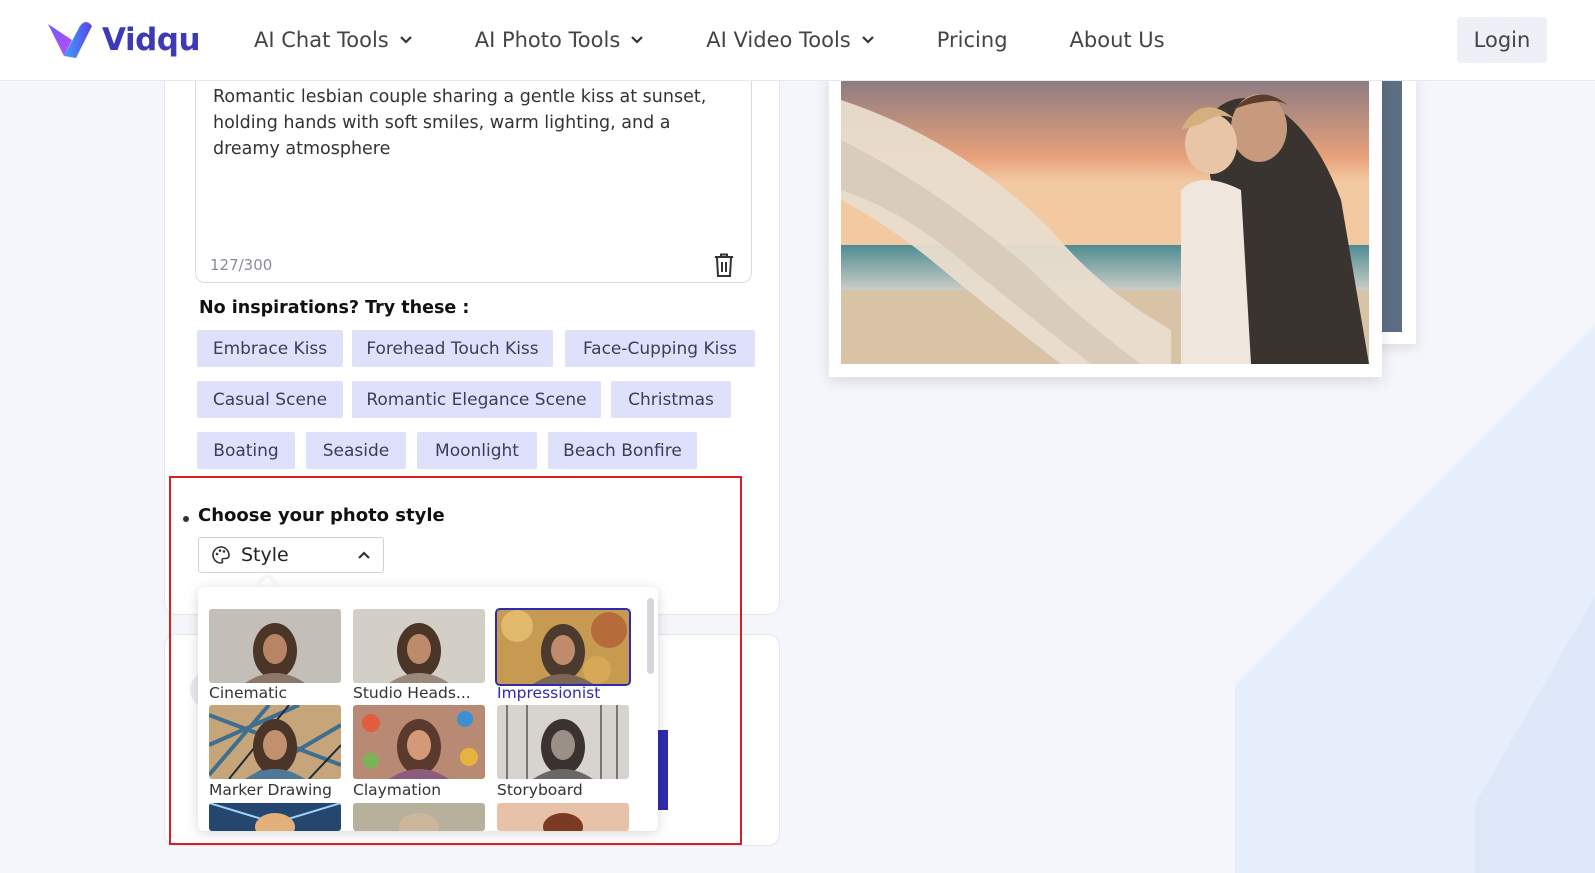 This screenshot has height=873, width=1595. What do you see at coordinates (547, 40) in the screenshot?
I see `nav-label: AI Photo Tools` at bounding box center [547, 40].